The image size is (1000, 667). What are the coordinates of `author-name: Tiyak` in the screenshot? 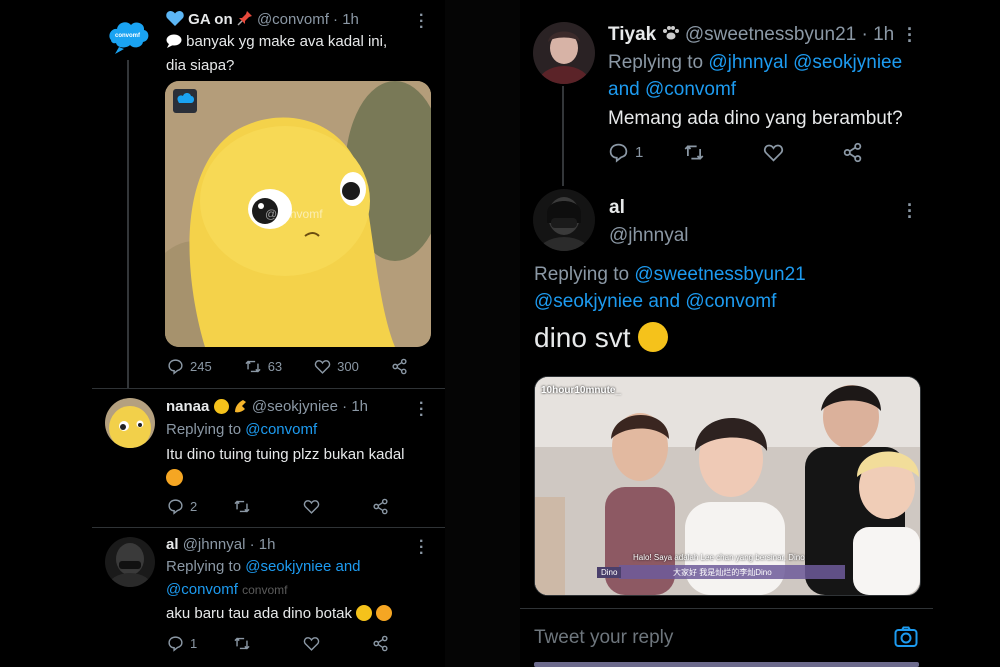 It's located at (632, 34).